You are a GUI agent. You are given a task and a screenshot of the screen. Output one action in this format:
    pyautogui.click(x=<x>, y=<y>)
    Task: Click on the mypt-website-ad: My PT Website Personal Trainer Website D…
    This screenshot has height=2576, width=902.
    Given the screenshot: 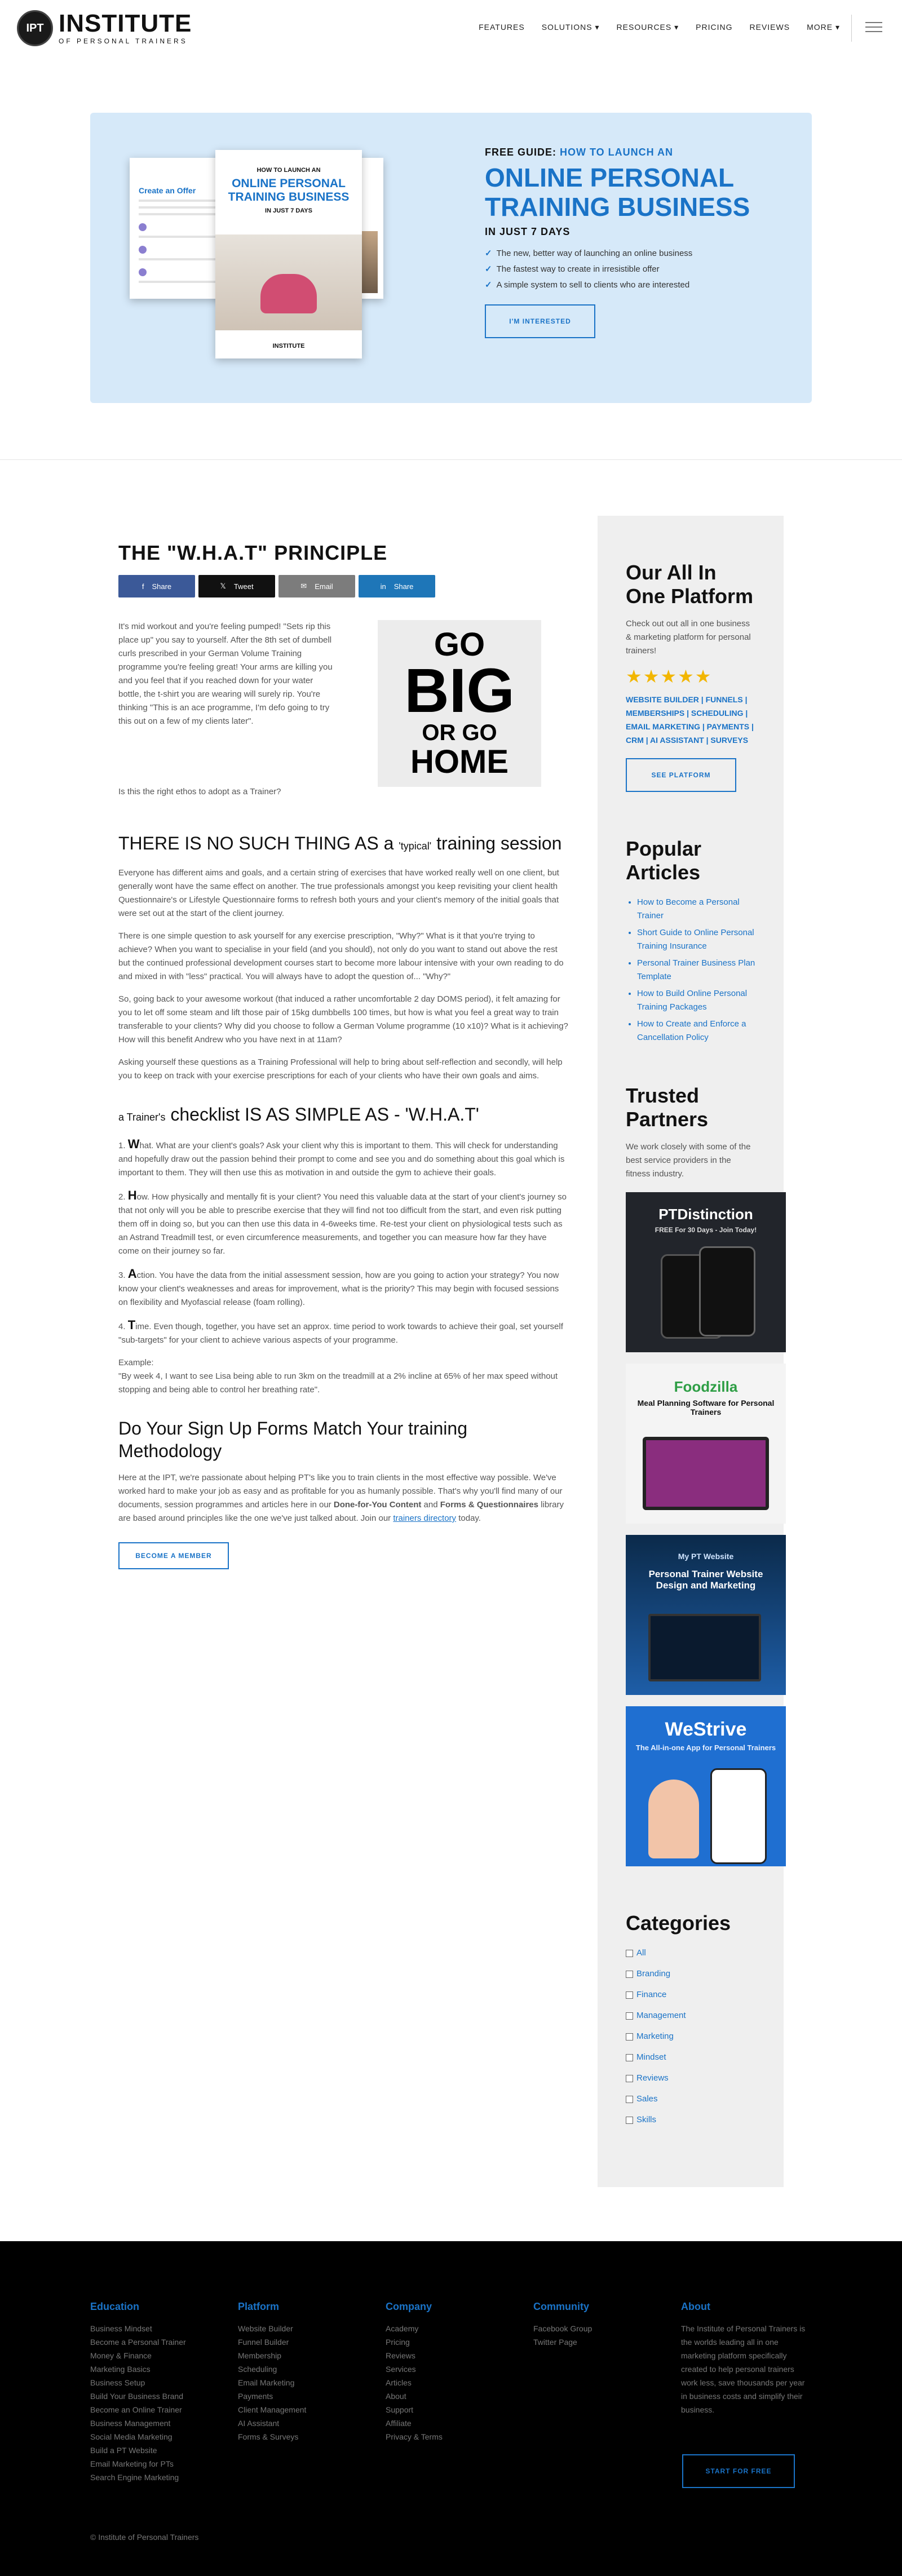 What is the action you would take?
    pyautogui.click(x=706, y=1615)
    